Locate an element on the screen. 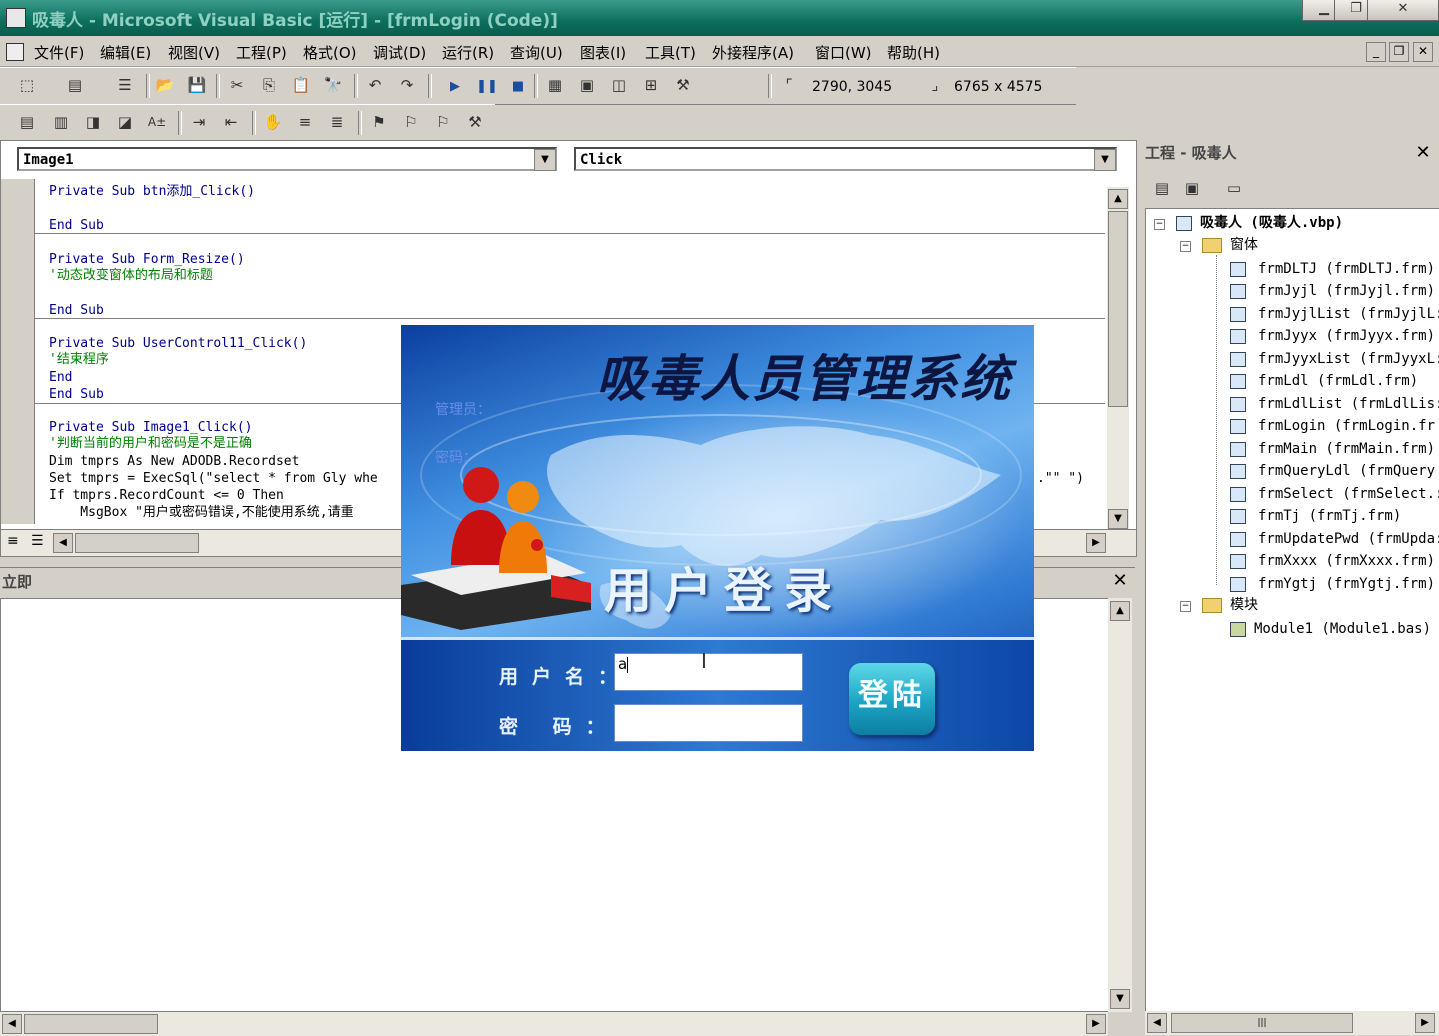 The width and height of the screenshot is (1439, 1036). code-comment: '结束程序 is located at coordinates (79, 360).